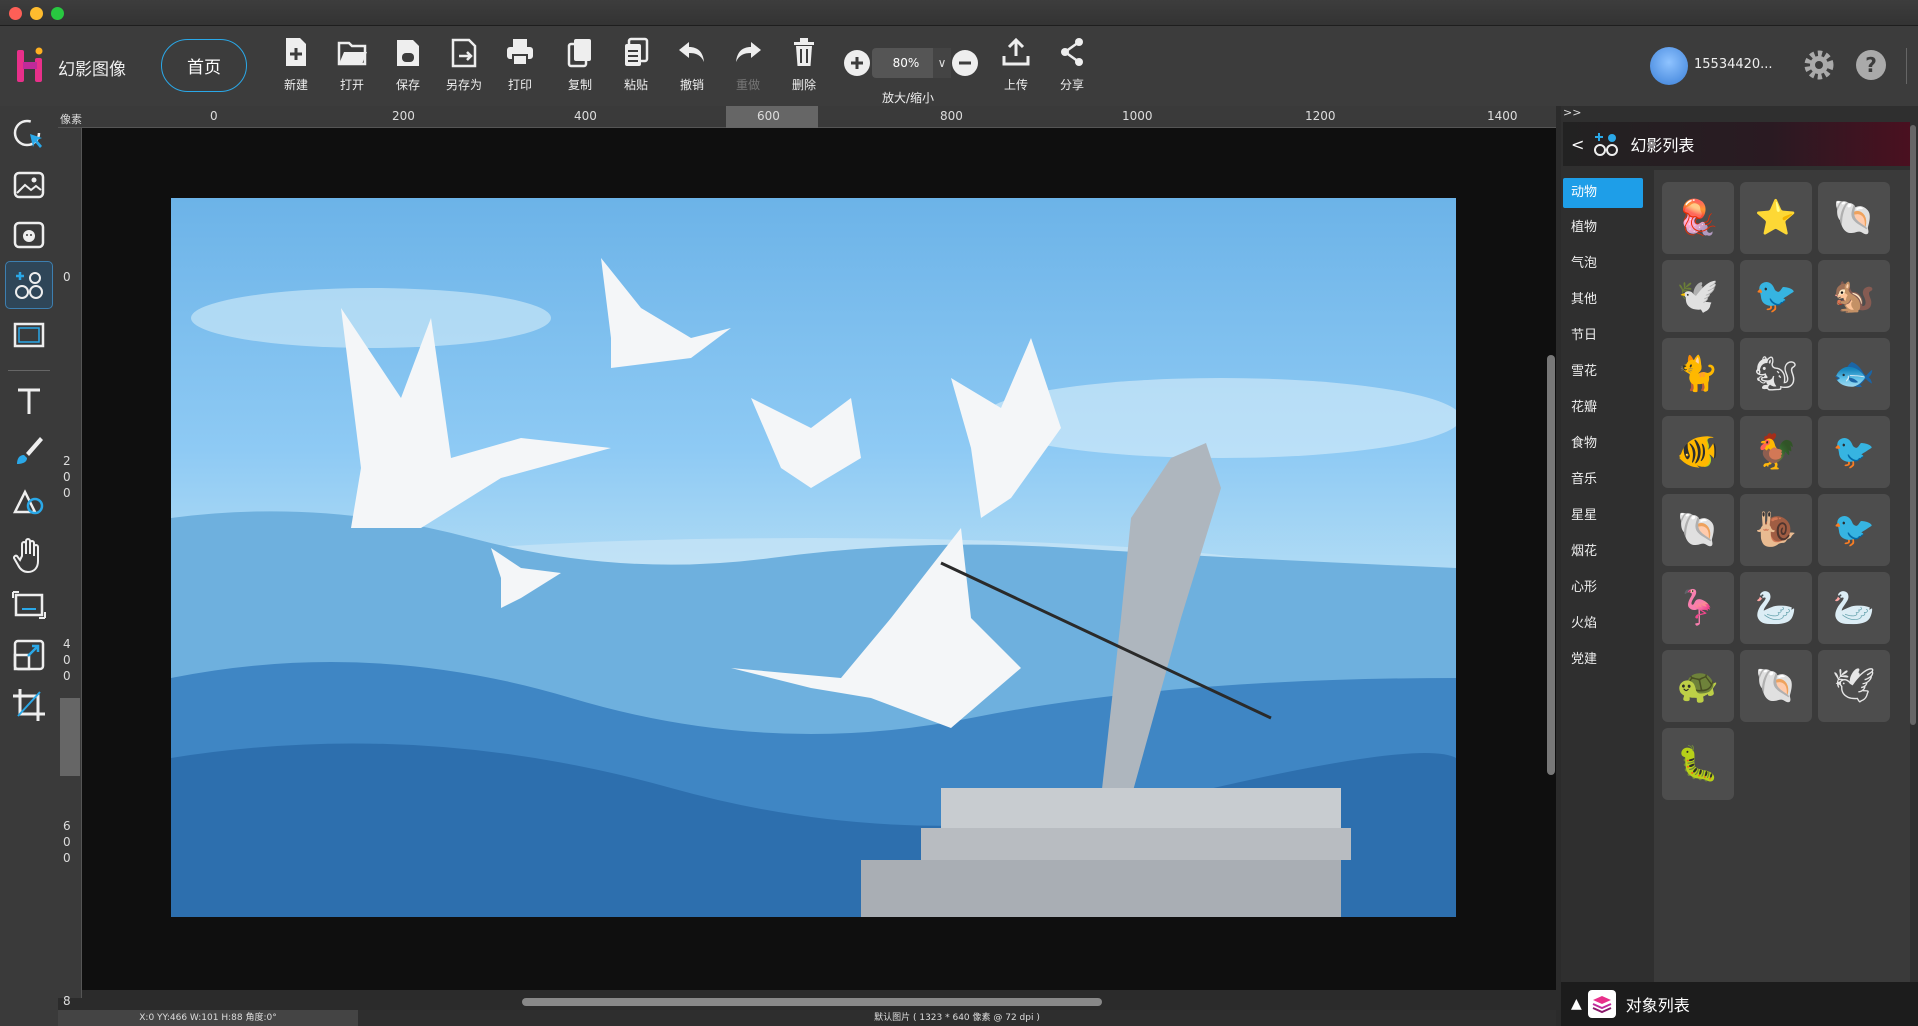 This screenshot has height=1026, width=1918. I want to click on category-item: 食物, so click(1603, 448).